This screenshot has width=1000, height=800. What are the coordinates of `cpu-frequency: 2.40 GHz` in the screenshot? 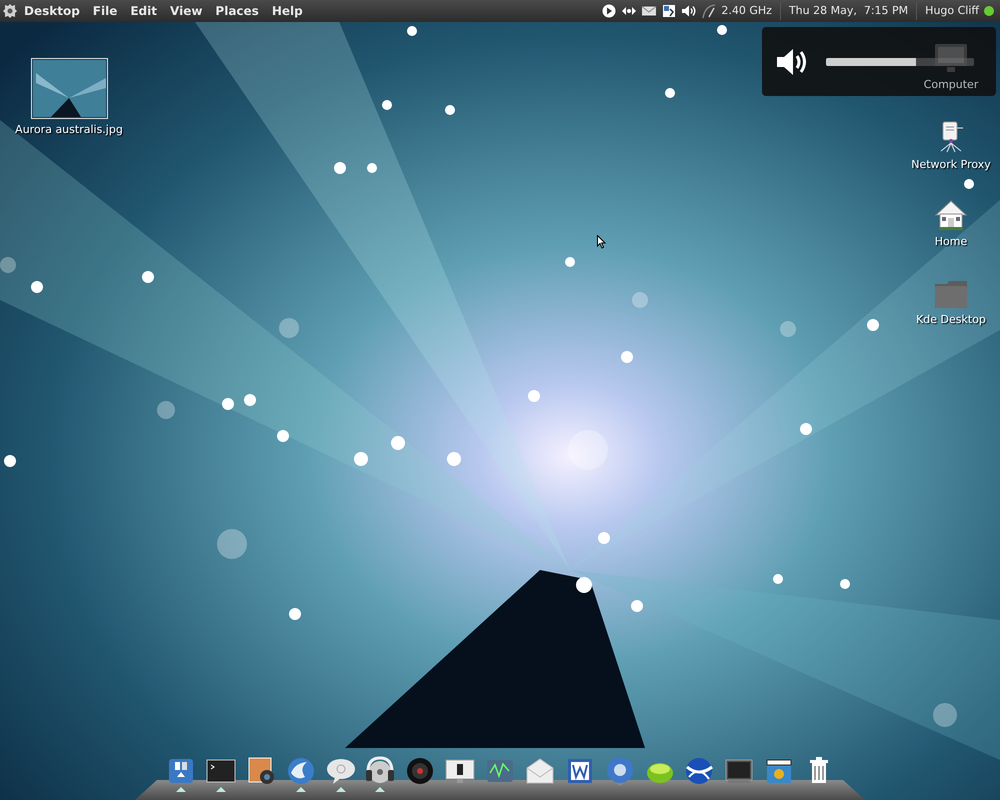 It's located at (746, 10).